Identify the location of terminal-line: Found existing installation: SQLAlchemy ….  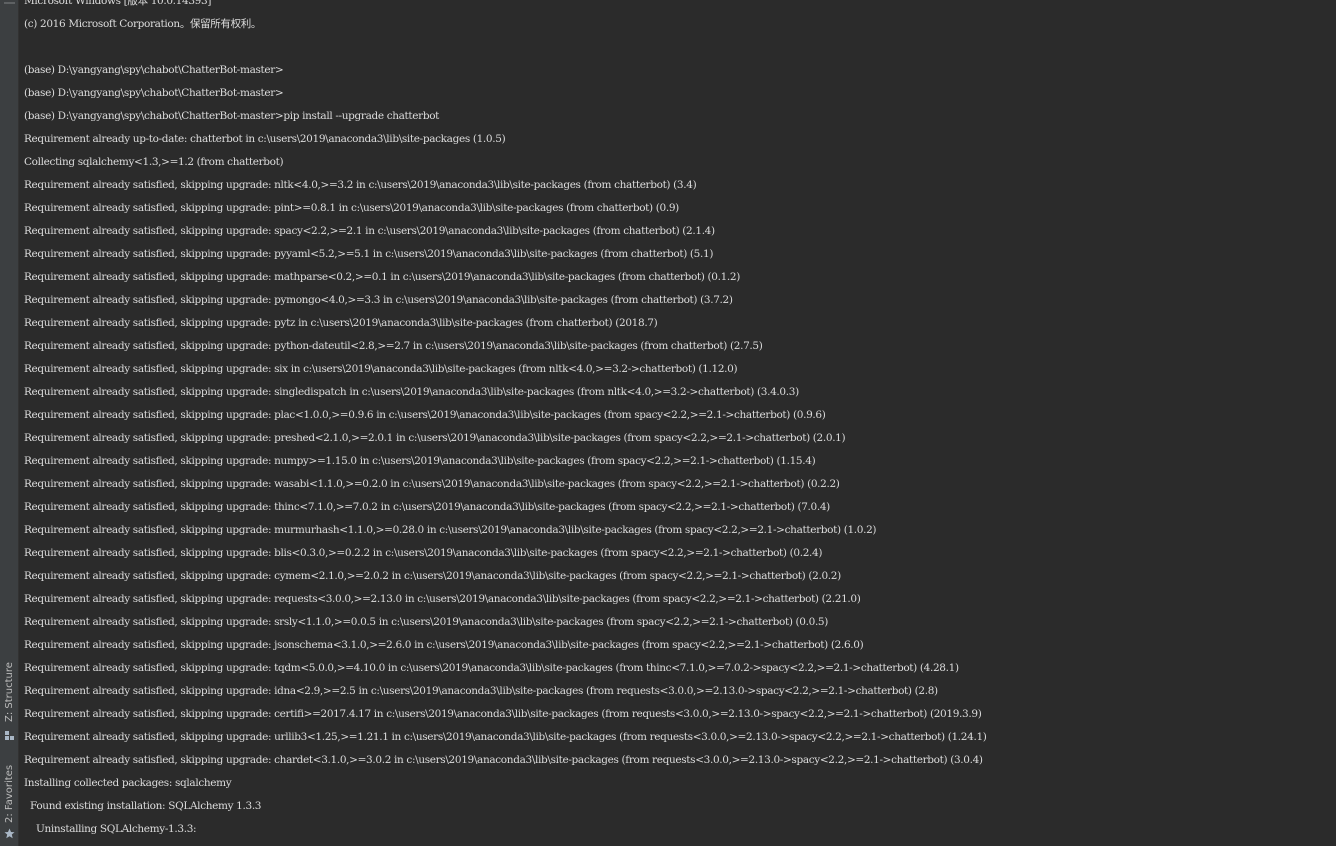
(143, 806).